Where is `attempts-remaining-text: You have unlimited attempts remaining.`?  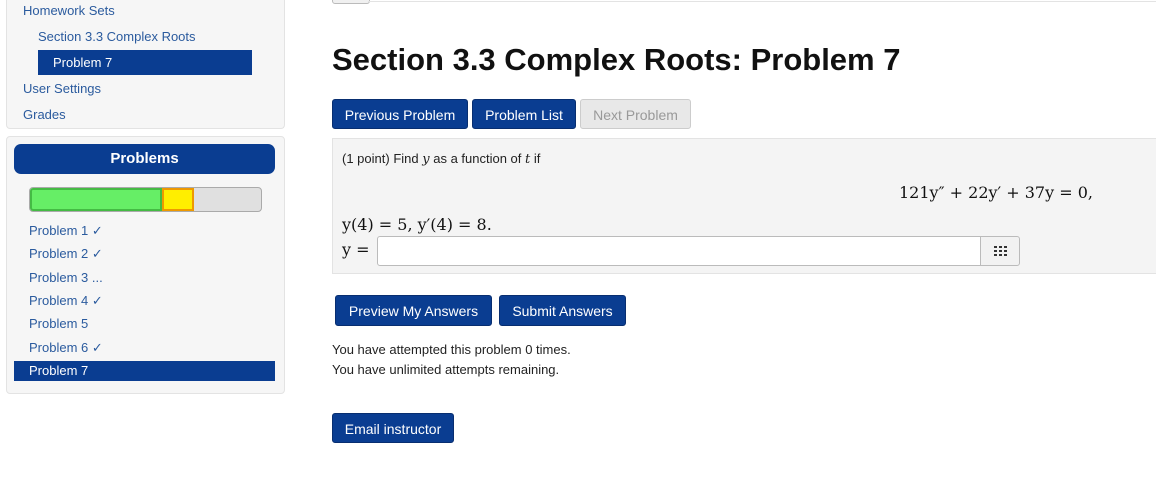
attempts-remaining-text: You have unlimited attempts remaining. is located at coordinates (446, 369).